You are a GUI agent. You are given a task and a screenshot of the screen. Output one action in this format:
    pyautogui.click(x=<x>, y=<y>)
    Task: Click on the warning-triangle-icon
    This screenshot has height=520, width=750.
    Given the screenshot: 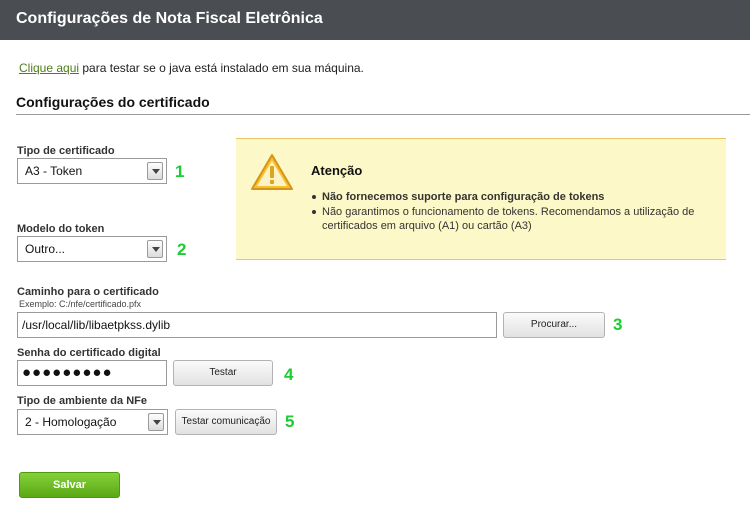 What is the action you would take?
    pyautogui.click(x=272, y=172)
    